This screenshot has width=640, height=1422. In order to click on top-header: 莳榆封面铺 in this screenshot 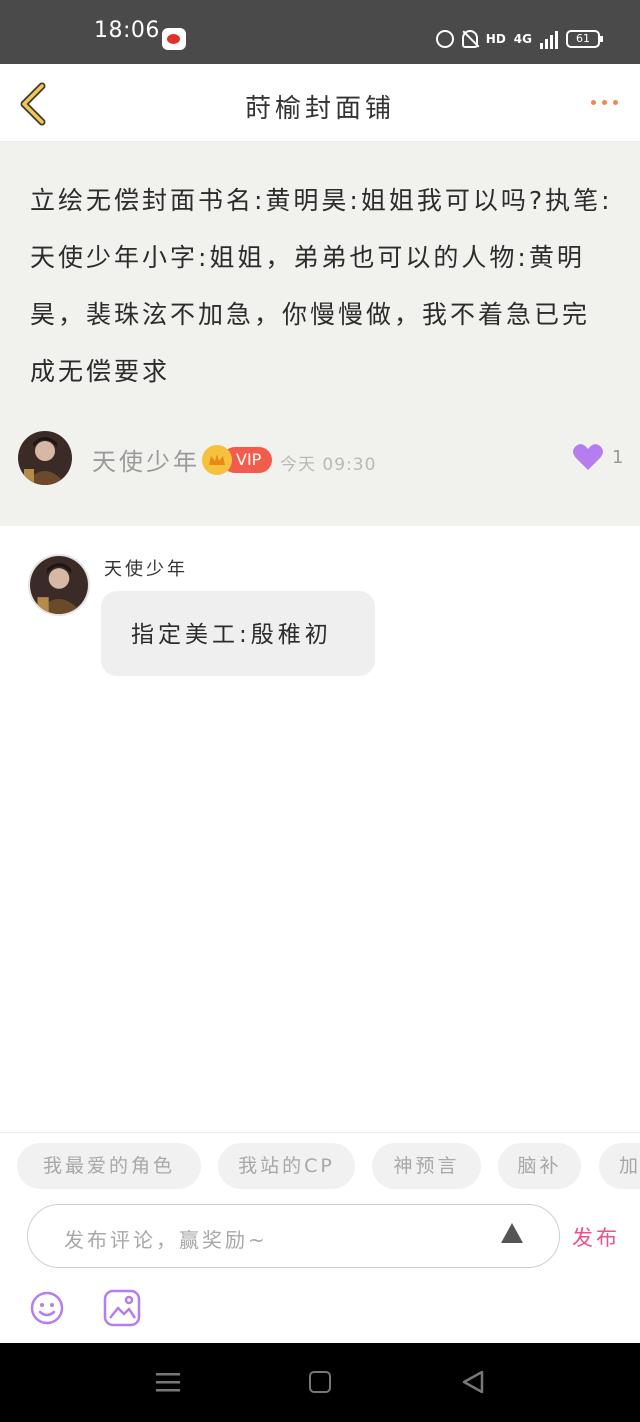, I will do `click(320, 103)`.